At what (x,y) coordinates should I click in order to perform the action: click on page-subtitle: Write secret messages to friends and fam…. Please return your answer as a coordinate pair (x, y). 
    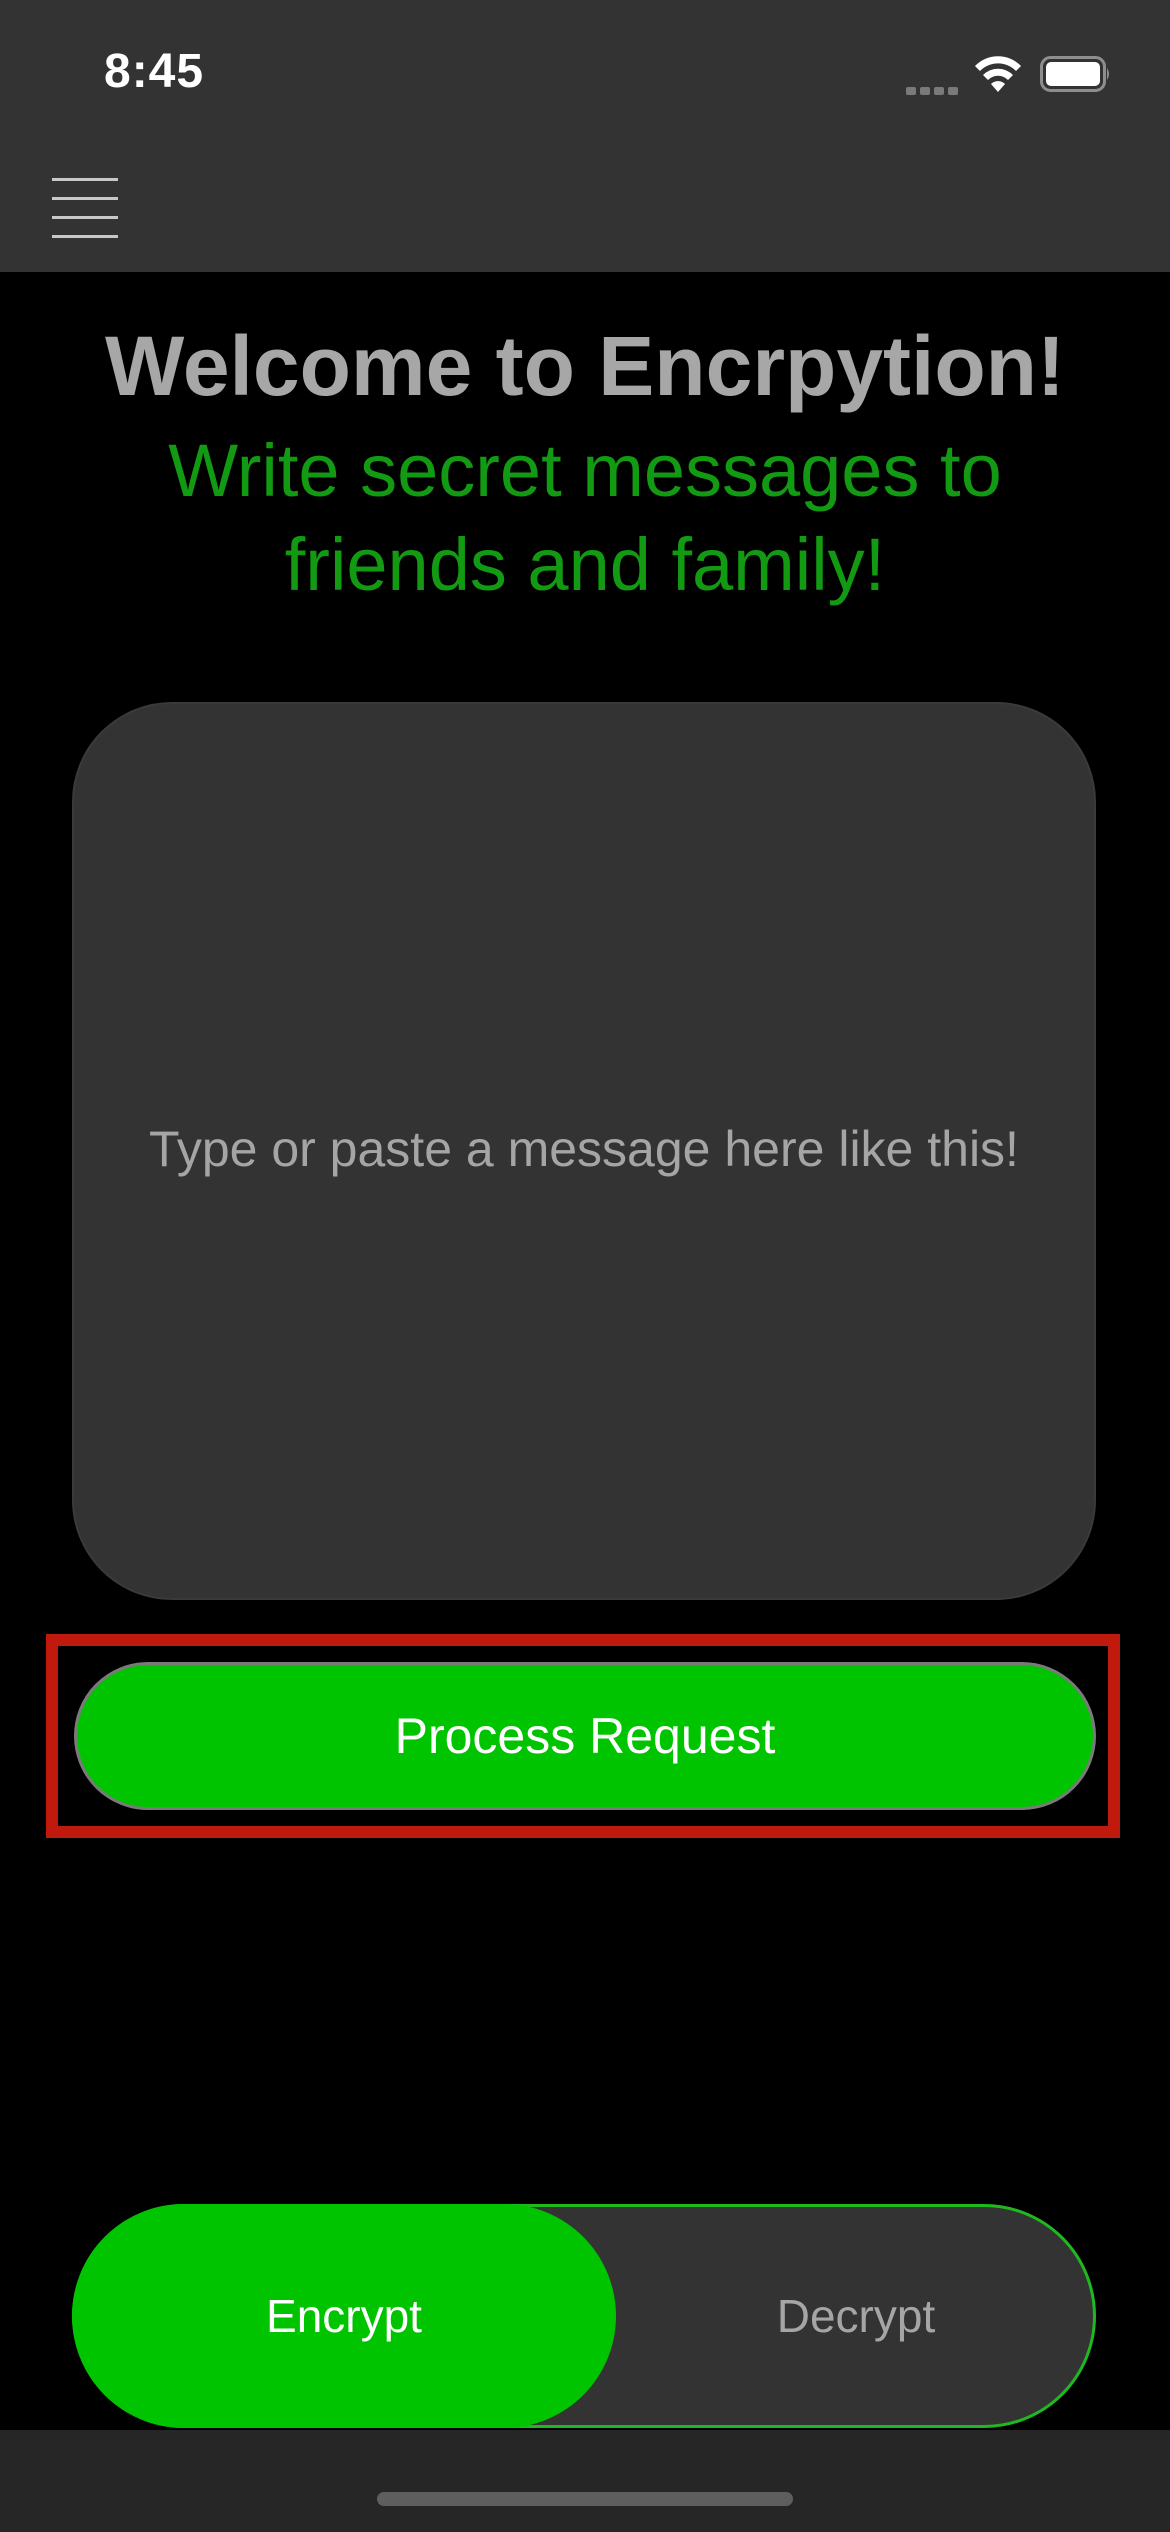
    Looking at the image, I should click on (585, 517).